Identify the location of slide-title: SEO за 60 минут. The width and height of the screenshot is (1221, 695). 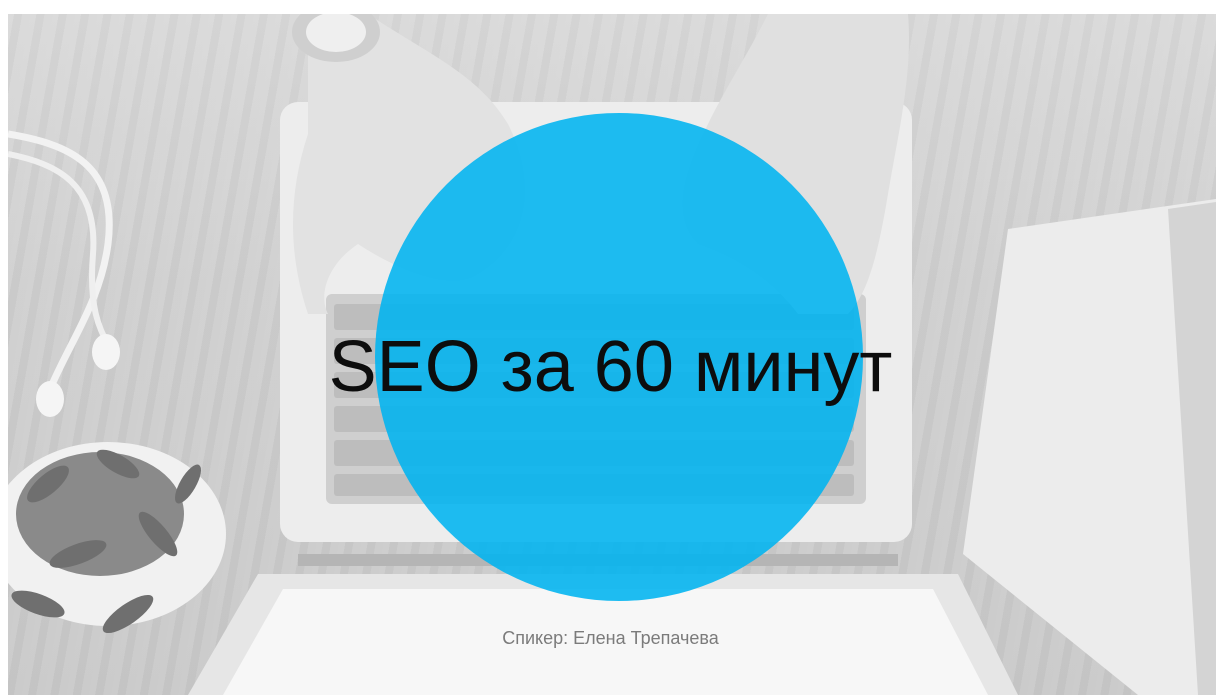
(610, 367).